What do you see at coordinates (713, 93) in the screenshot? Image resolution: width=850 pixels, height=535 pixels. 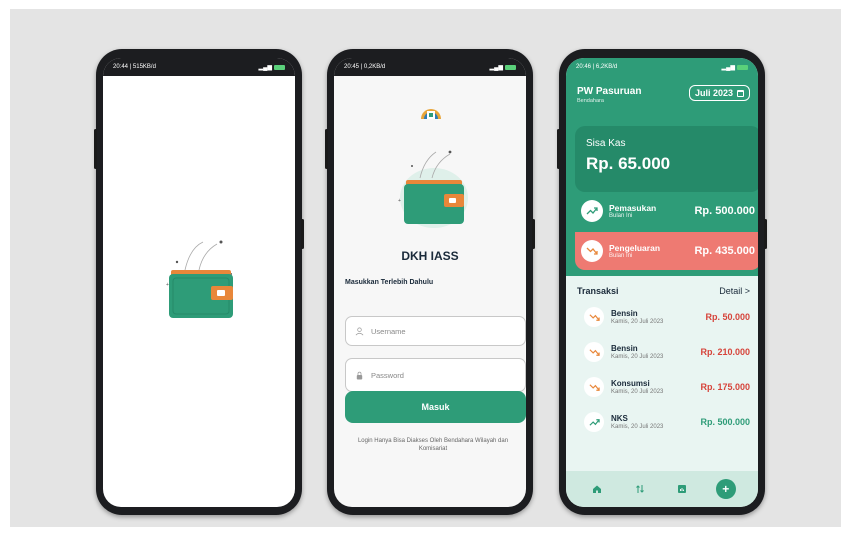 I see `month-label: Juli 2023` at bounding box center [713, 93].